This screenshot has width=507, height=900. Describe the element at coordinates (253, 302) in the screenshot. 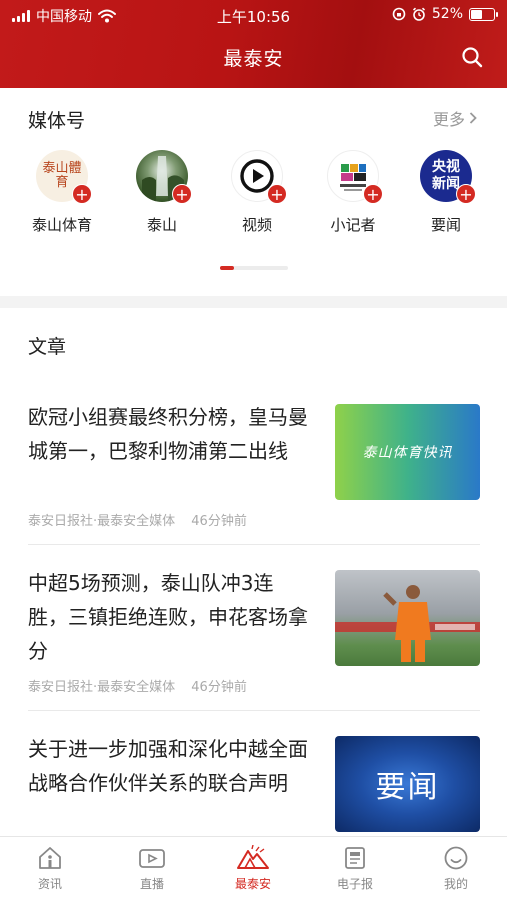

I see `section-divider` at that location.